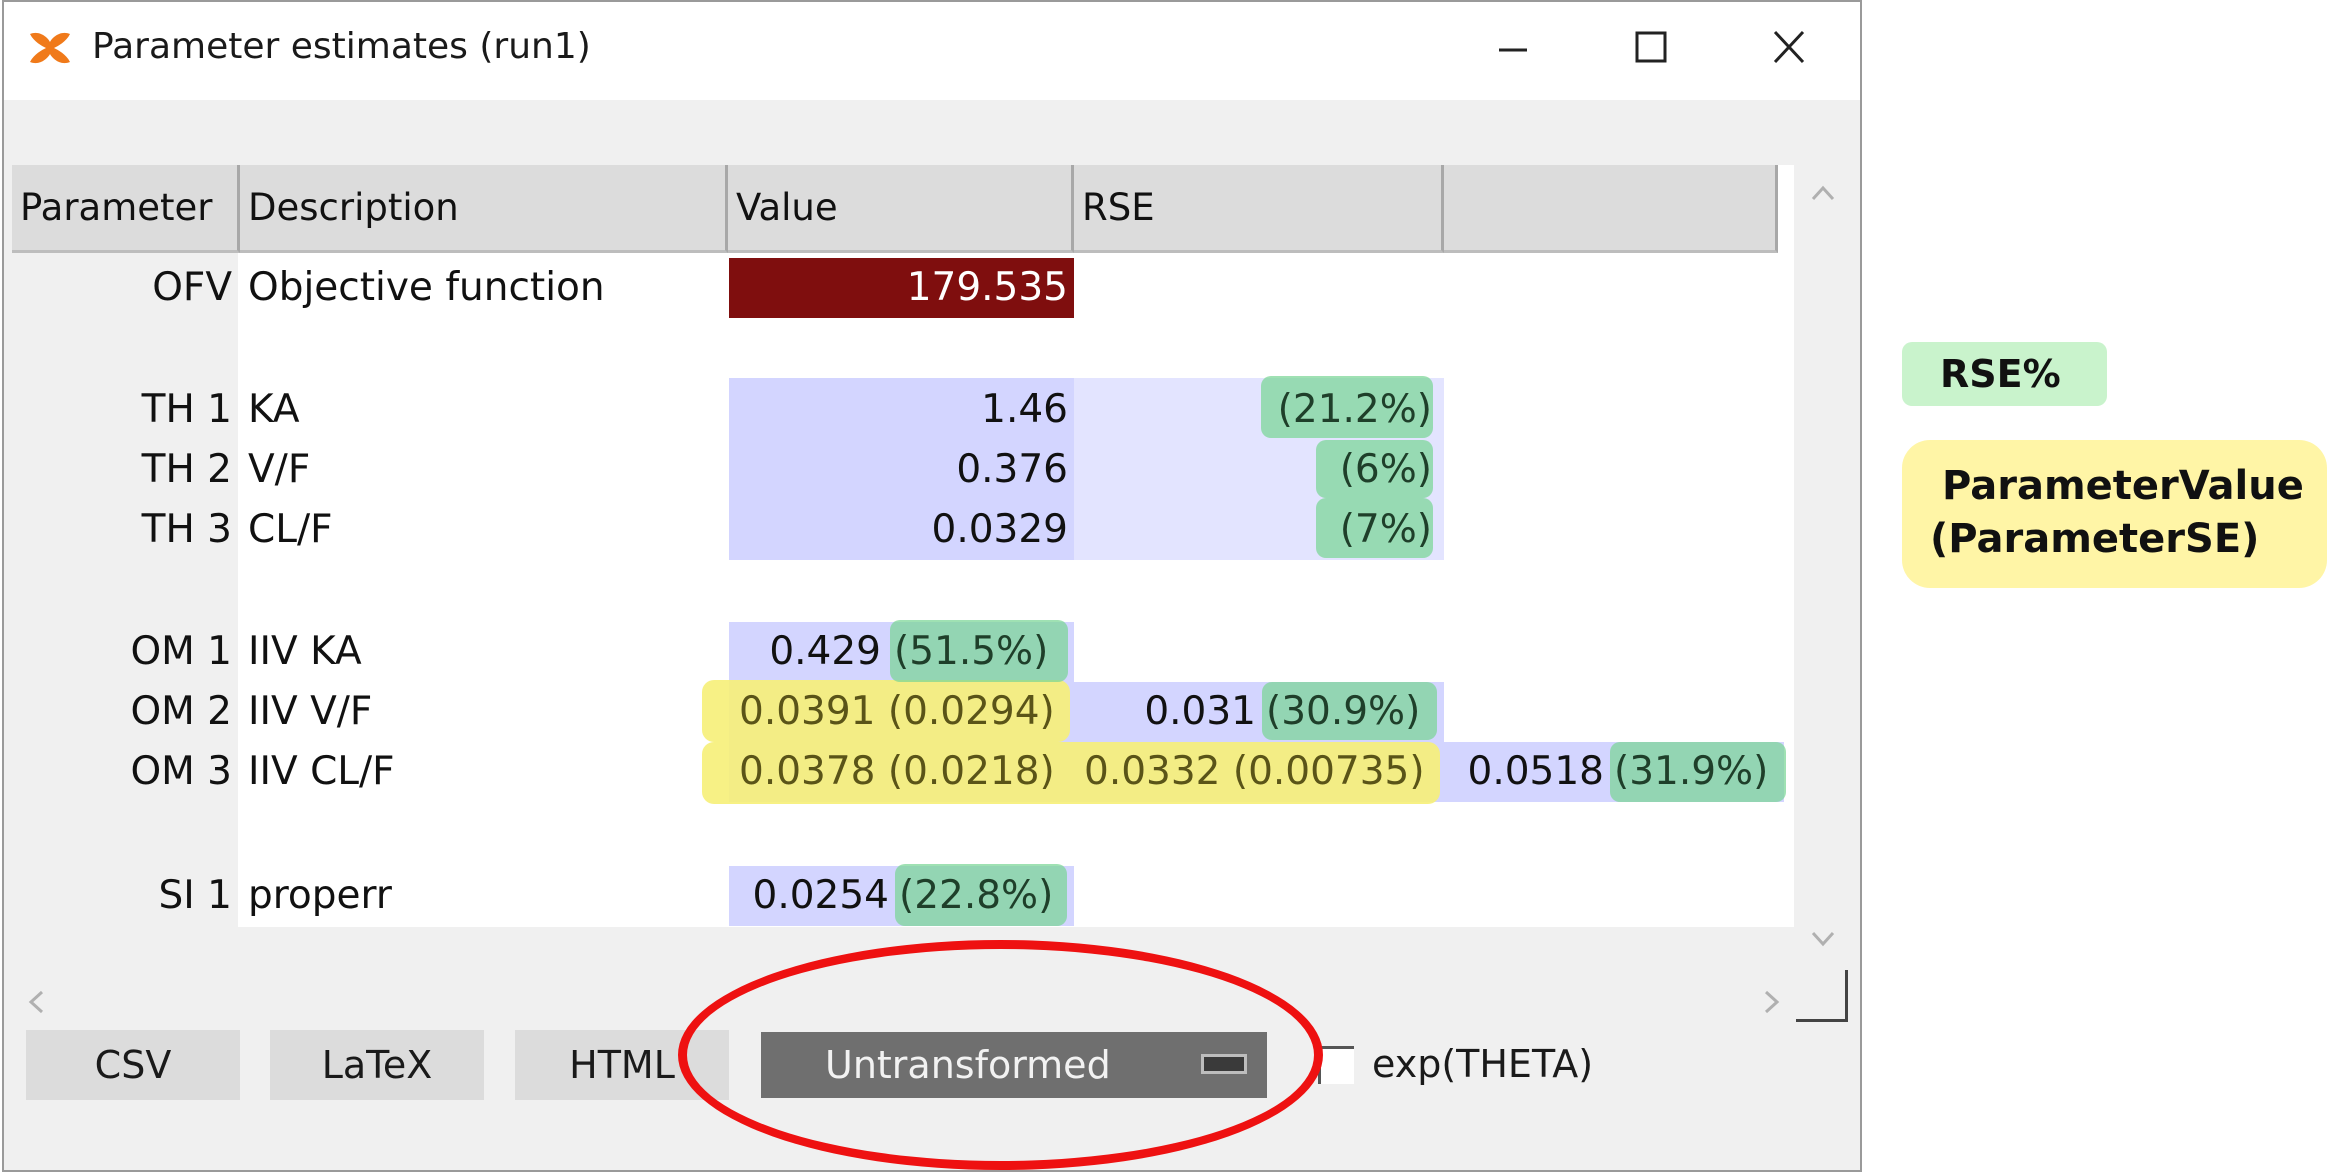  What do you see at coordinates (321, 771) in the screenshot?
I see `row-om3-desc: IIV CL/F` at bounding box center [321, 771].